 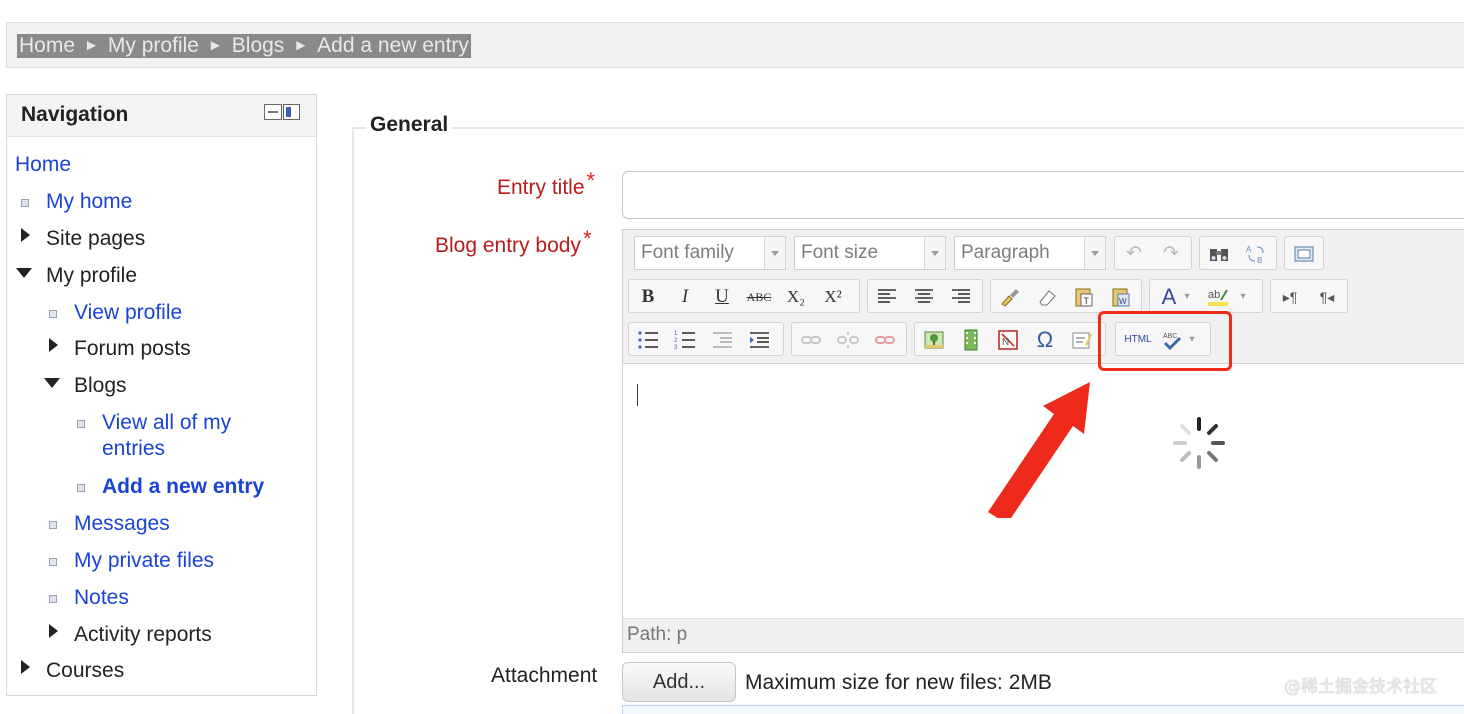 I want to click on nav-site-pages-label: Site pages, so click(x=95, y=238).